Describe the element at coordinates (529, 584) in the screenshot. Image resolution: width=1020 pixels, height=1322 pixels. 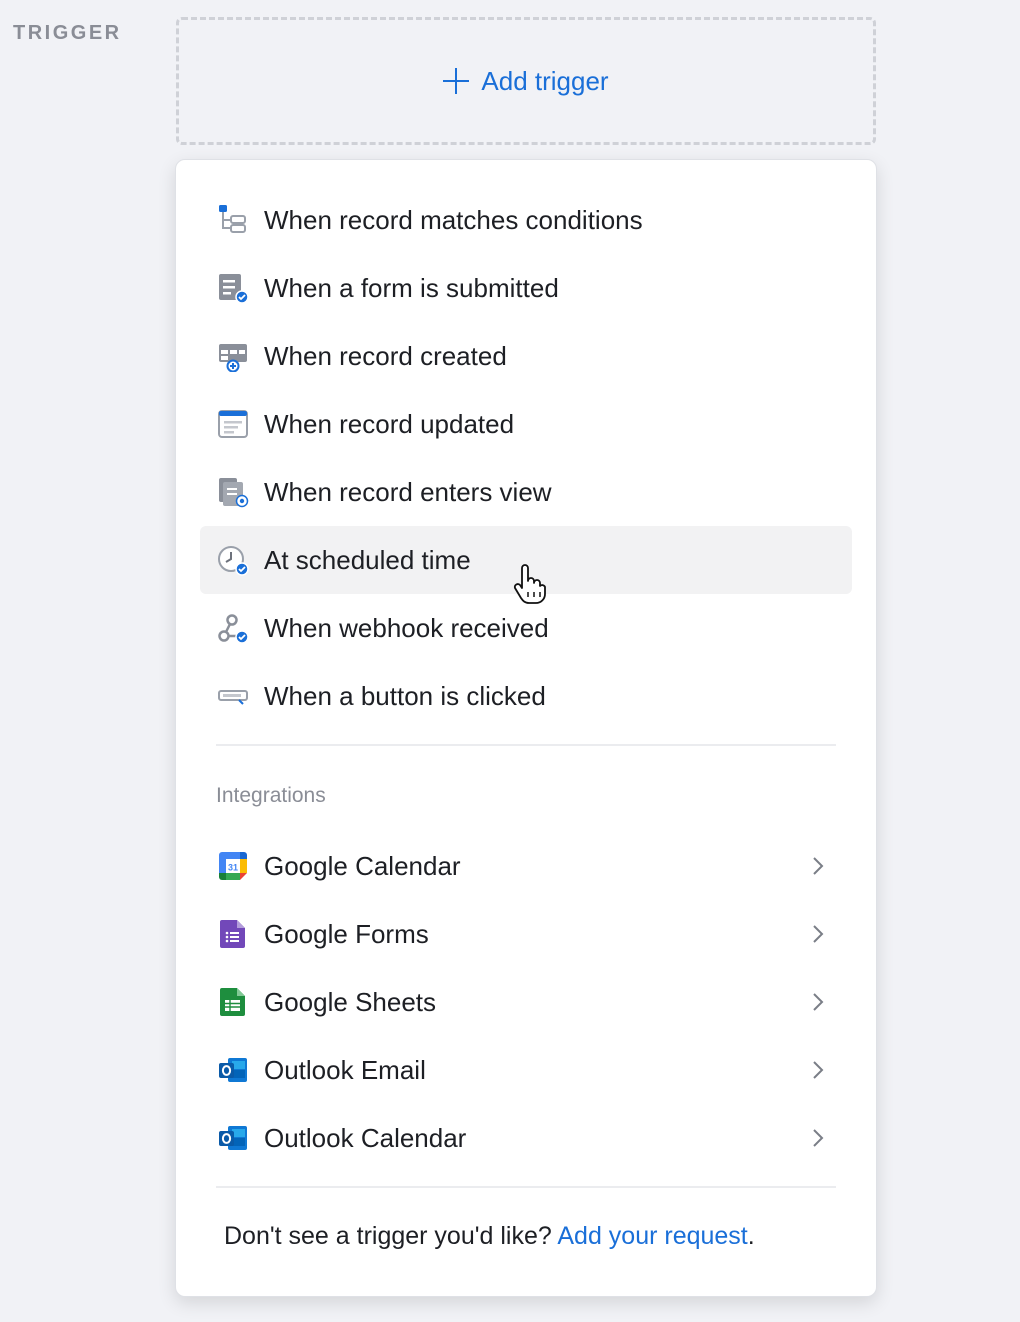
I see `hand-pointer-cursor-icon` at that location.